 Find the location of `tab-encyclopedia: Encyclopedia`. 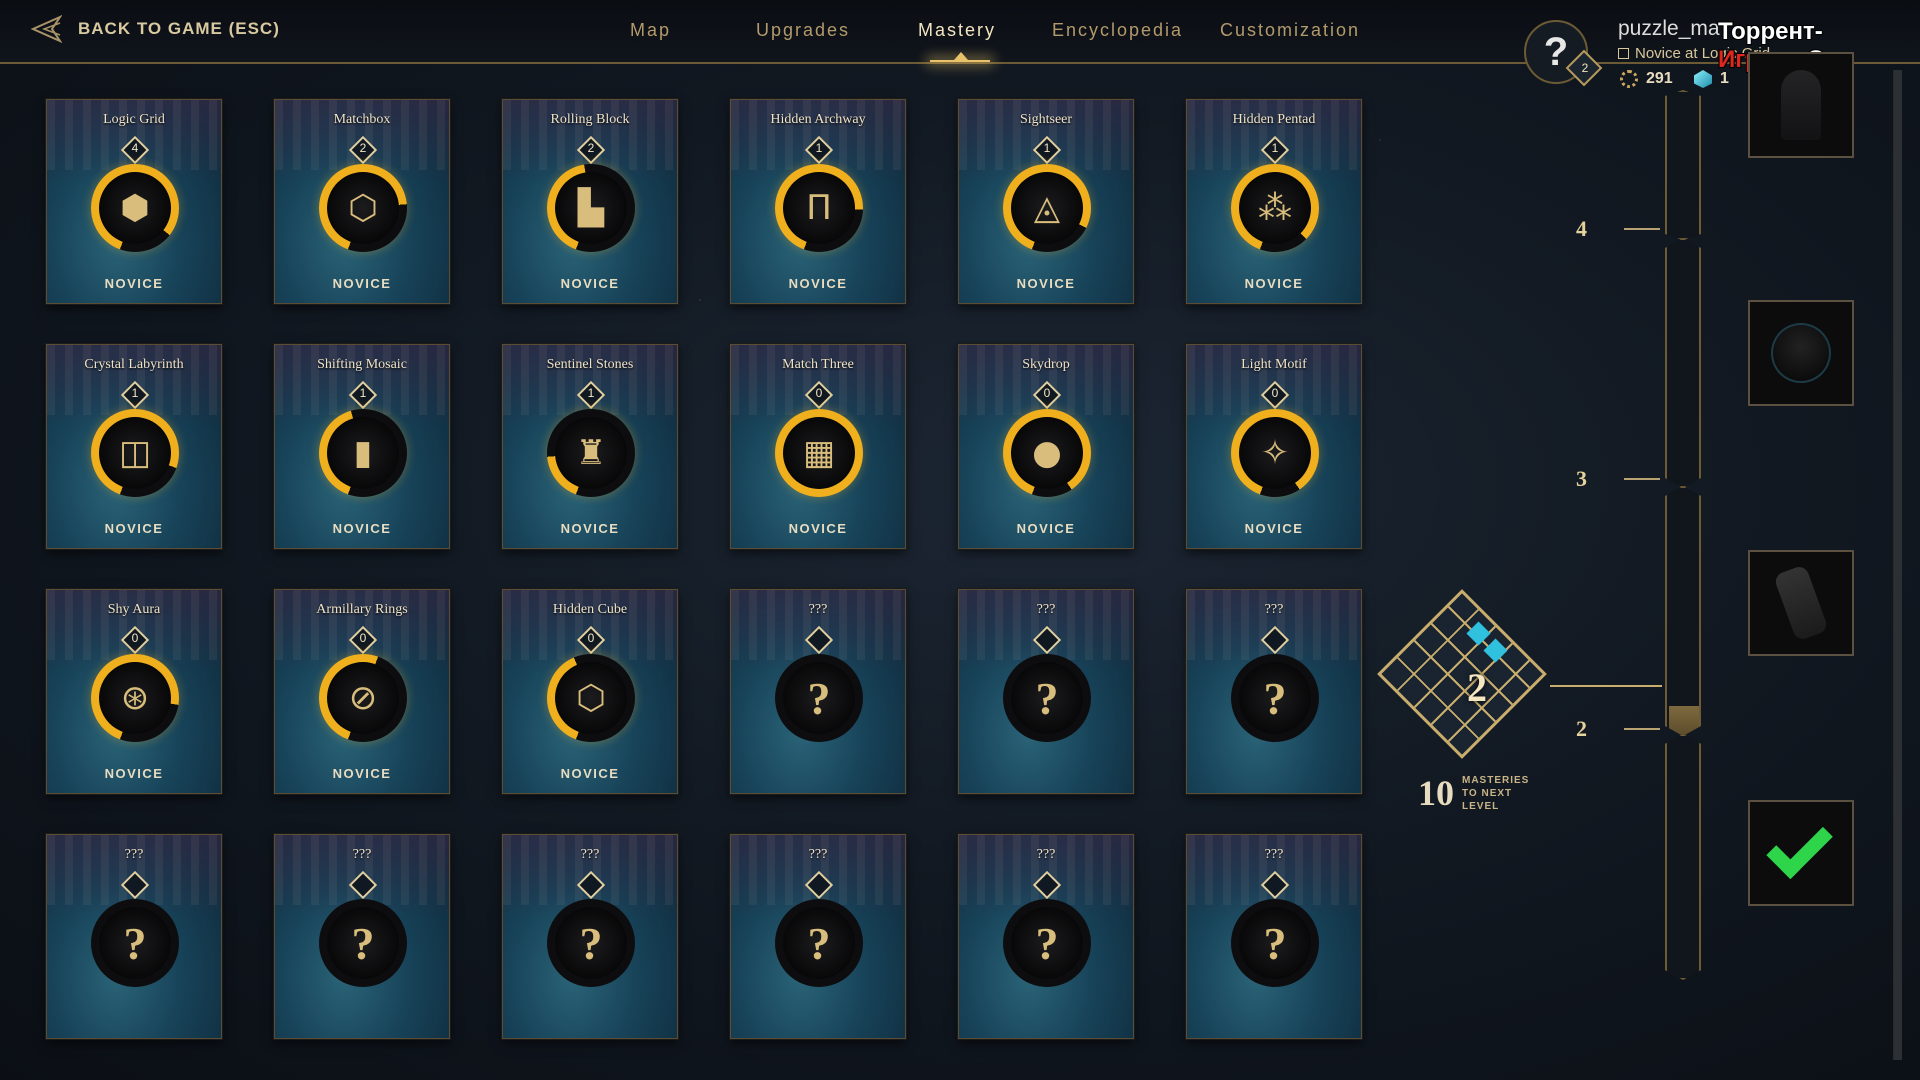

tab-encyclopedia: Encyclopedia is located at coordinates (1117, 30).